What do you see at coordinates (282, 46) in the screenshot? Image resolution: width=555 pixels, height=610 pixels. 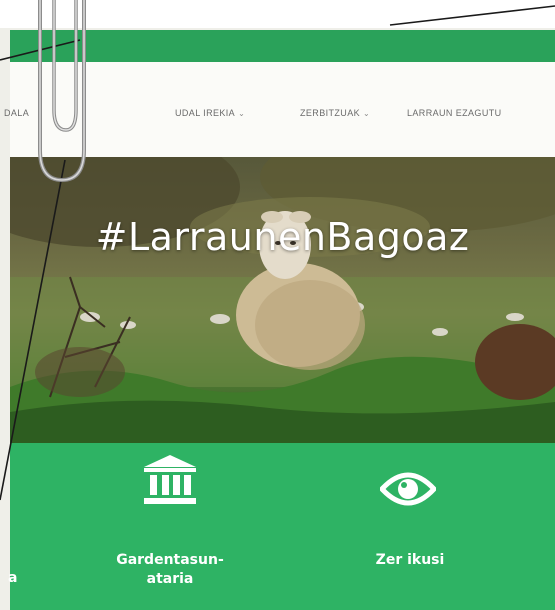 I see `top-green-bar` at bounding box center [282, 46].